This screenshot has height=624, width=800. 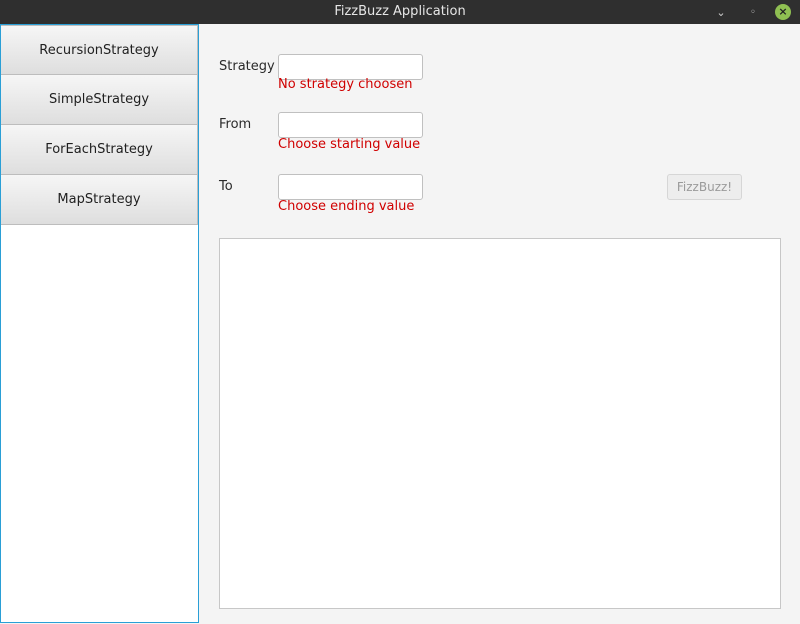 I want to click on window-titlebar: FizzBuzz Application ⌄ ◦ ×, so click(x=400, y=12).